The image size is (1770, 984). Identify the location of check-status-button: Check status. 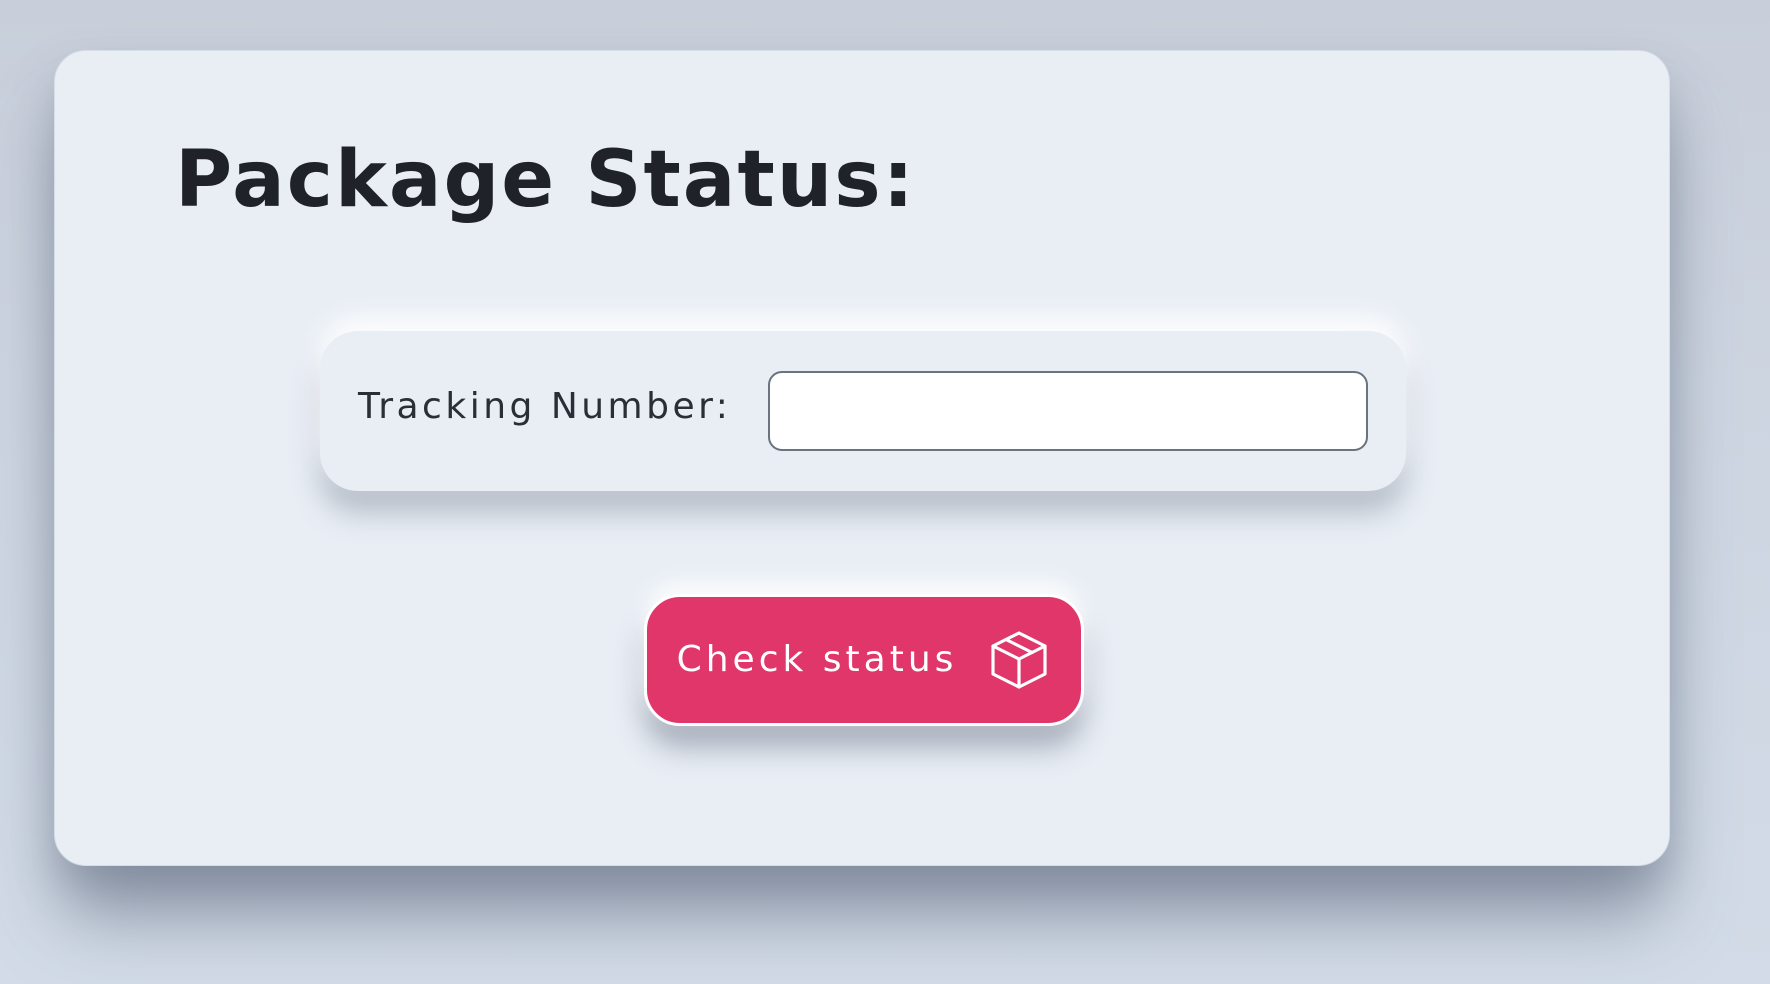
(864, 660).